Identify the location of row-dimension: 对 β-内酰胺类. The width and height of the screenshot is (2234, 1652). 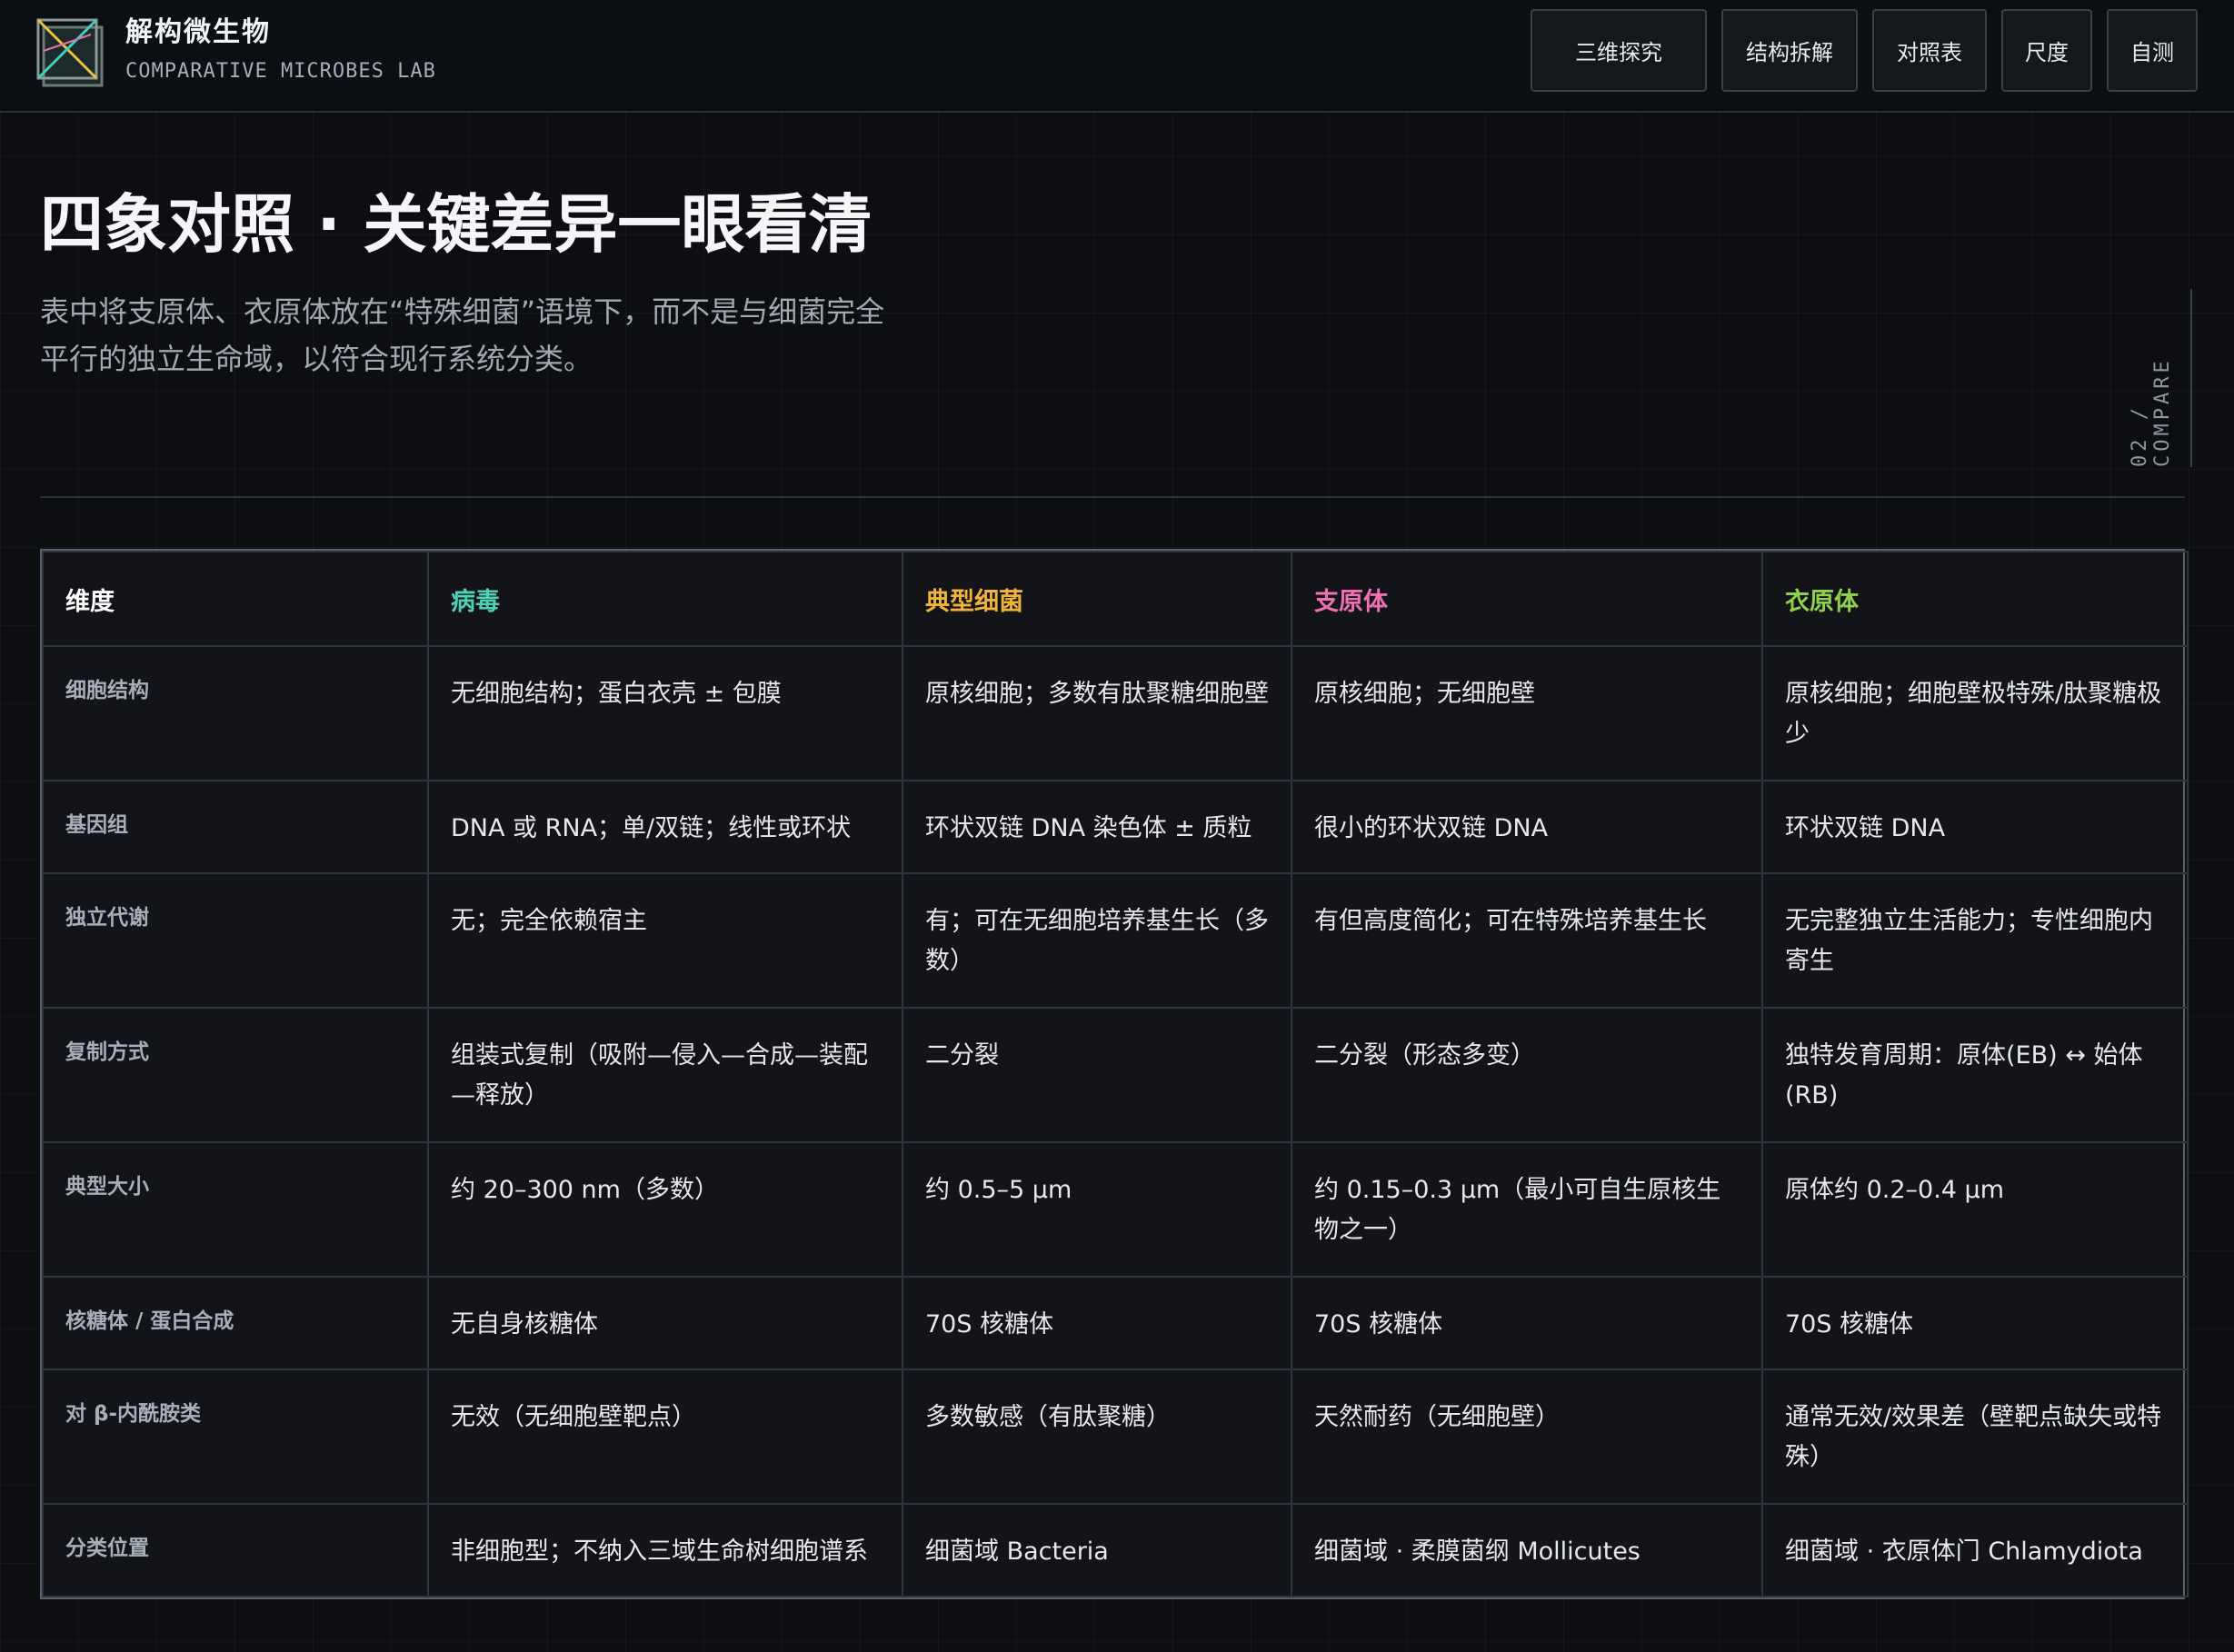
(236, 1436).